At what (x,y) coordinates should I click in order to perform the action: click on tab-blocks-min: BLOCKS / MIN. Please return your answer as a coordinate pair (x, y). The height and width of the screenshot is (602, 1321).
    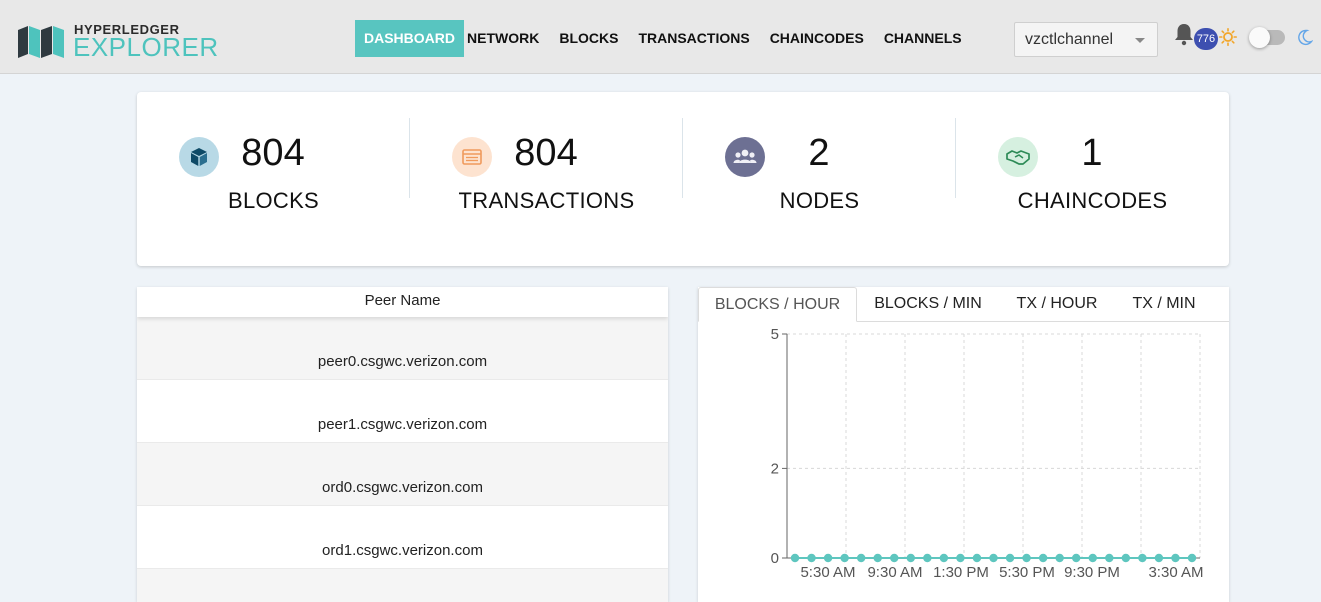
    Looking at the image, I should click on (928, 304).